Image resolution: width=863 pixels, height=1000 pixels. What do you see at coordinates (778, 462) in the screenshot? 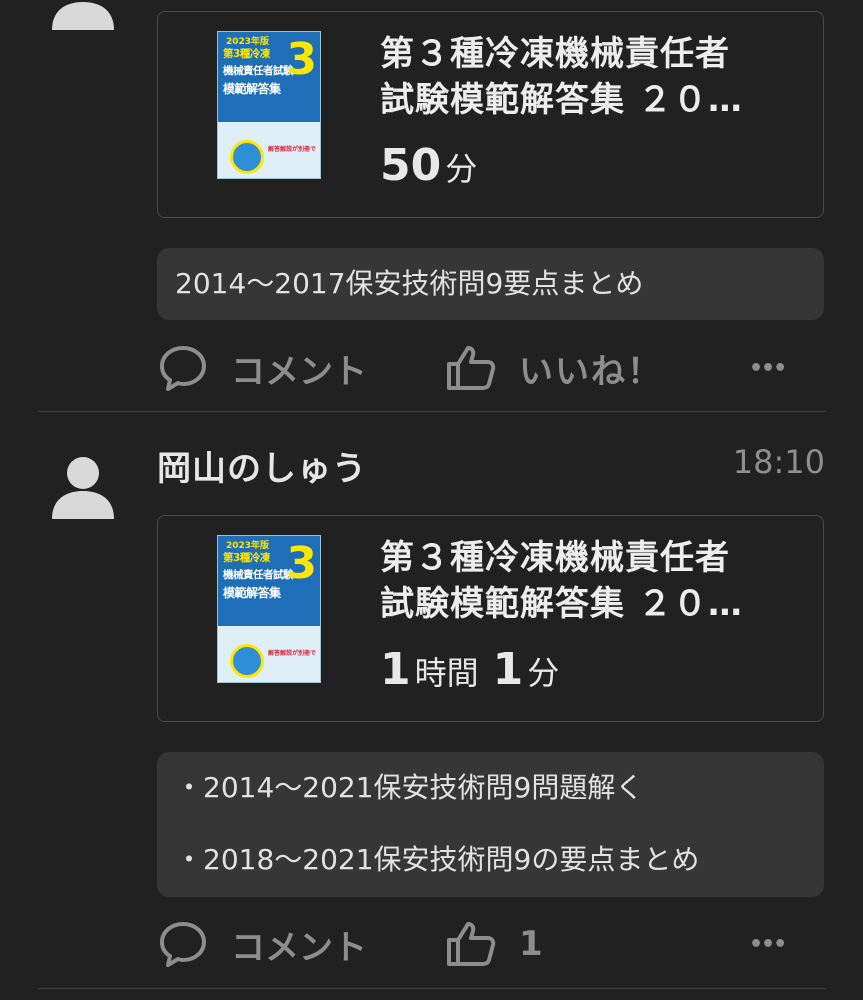
I see `post-time: 18:10` at bounding box center [778, 462].